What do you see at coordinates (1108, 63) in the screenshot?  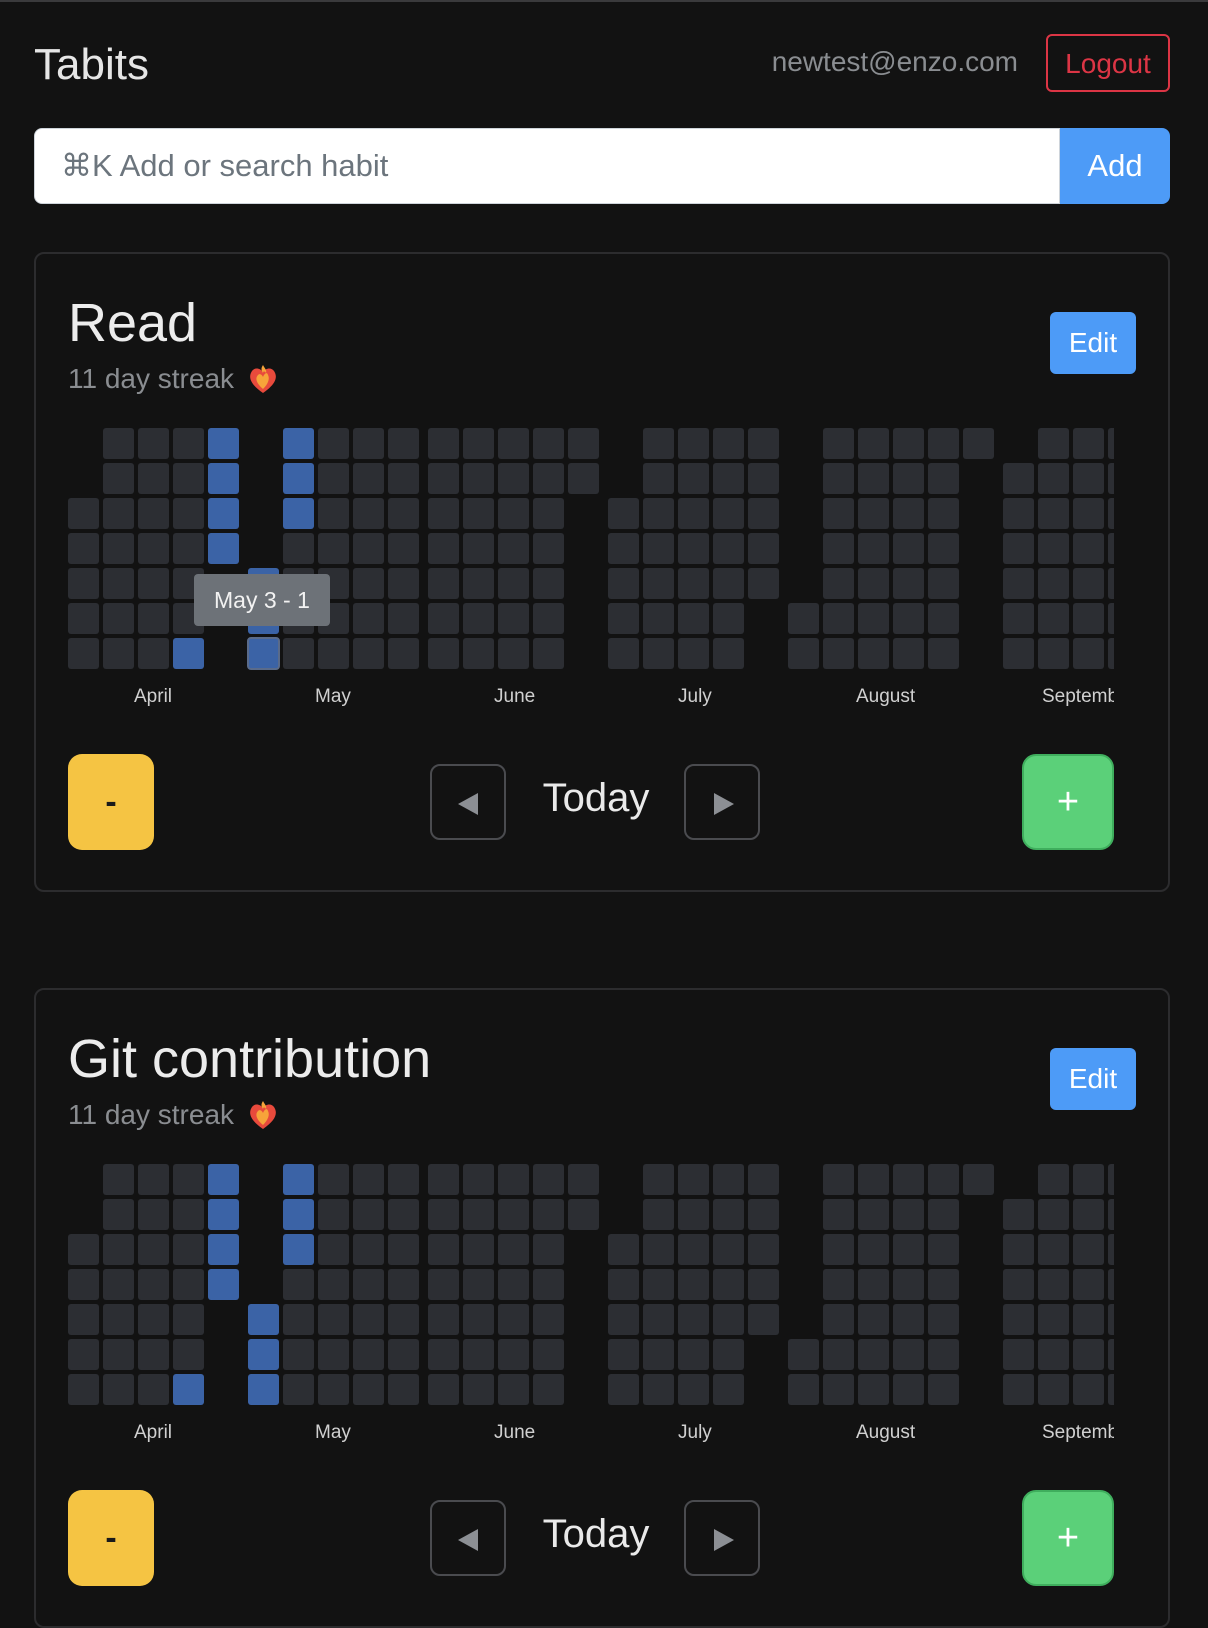 I see `logout-button: Logout` at bounding box center [1108, 63].